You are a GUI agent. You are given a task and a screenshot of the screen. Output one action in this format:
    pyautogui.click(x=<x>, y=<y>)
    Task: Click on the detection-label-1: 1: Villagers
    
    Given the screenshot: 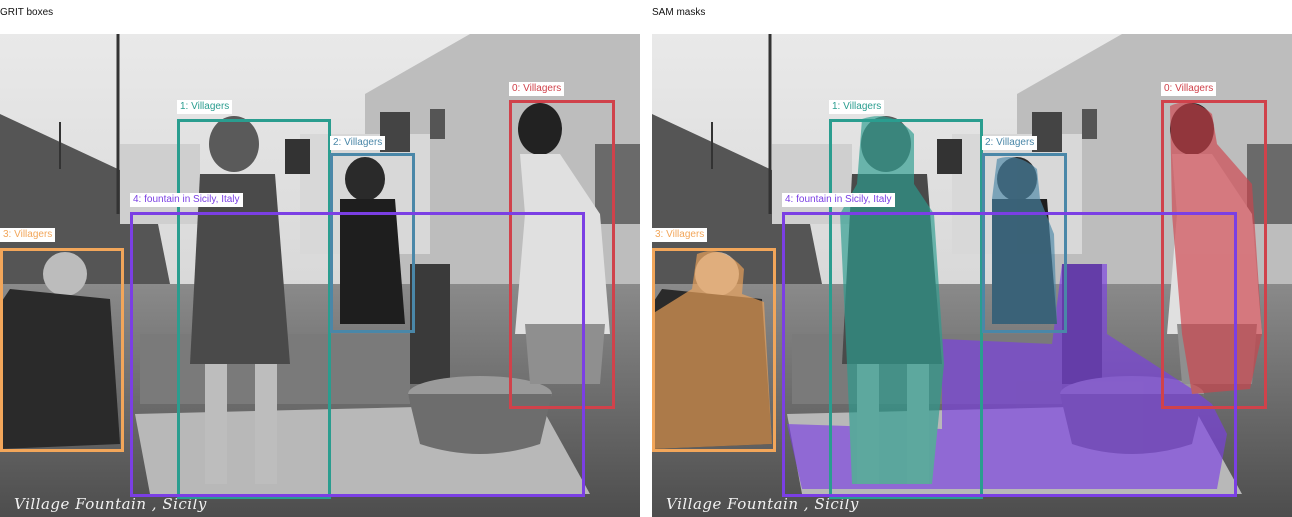 What is the action you would take?
    pyautogui.click(x=205, y=107)
    